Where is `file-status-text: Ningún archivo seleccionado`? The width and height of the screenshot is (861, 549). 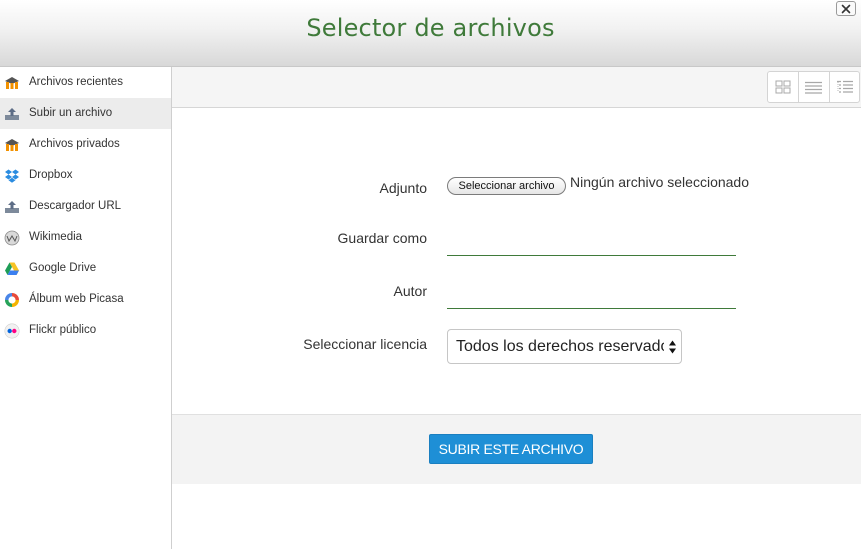 file-status-text: Ningún archivo seleccionado is located at coordinates (659, 182).